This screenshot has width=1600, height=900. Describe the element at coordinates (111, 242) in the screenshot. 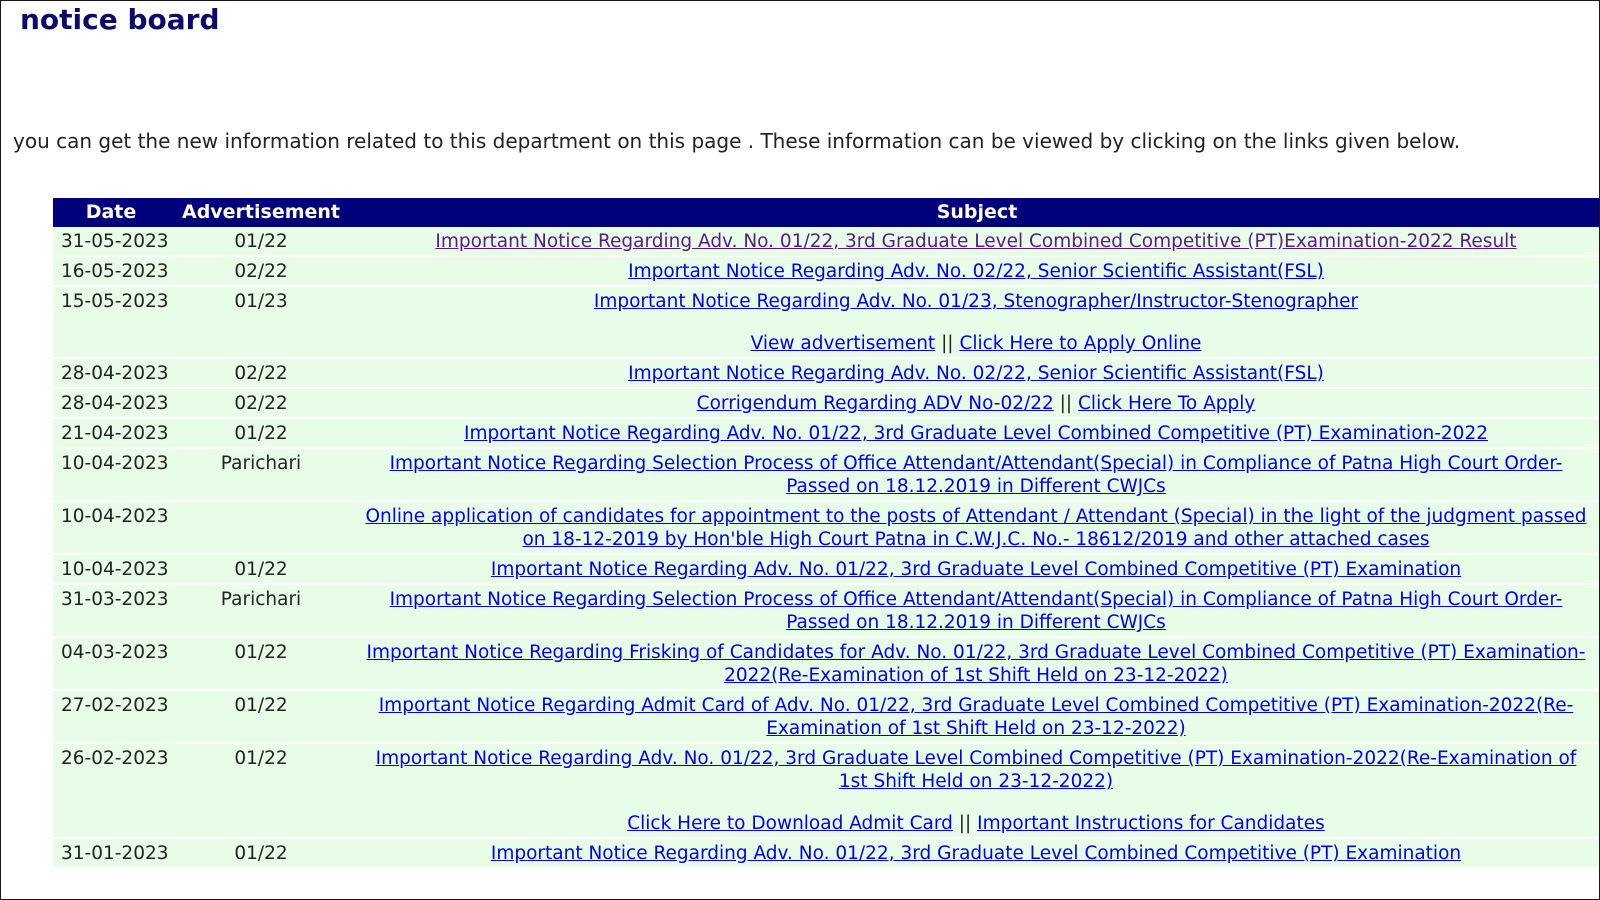

I see `row-date: 31-05-2023` at that location.